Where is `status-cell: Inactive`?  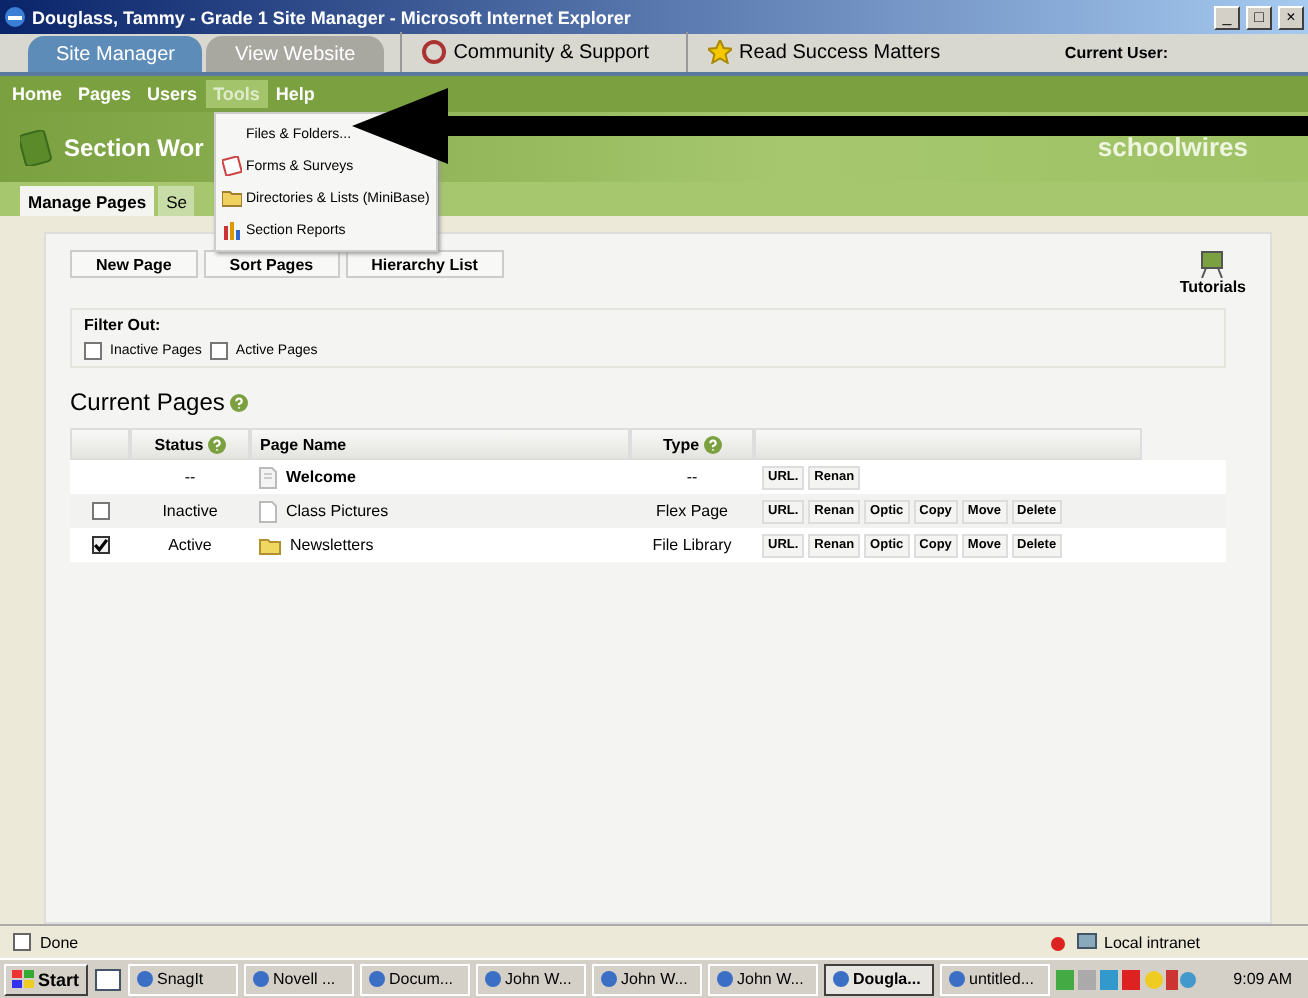
status-cell: Inactive is located at coordinates (190, 511).